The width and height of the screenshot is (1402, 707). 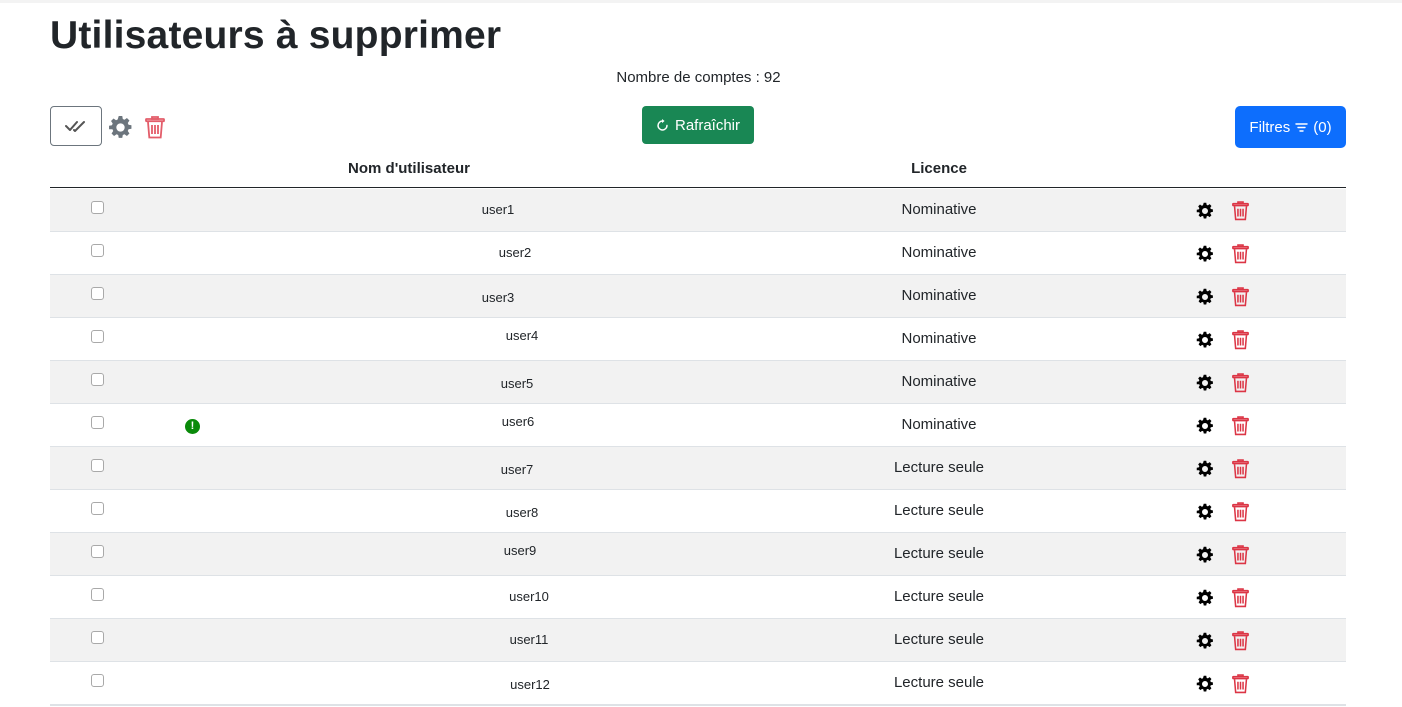 What do you see at coordinates (1322, 127) in the screenshot?
I see `filters-count: (0)` at bounding box center [1322, 127].